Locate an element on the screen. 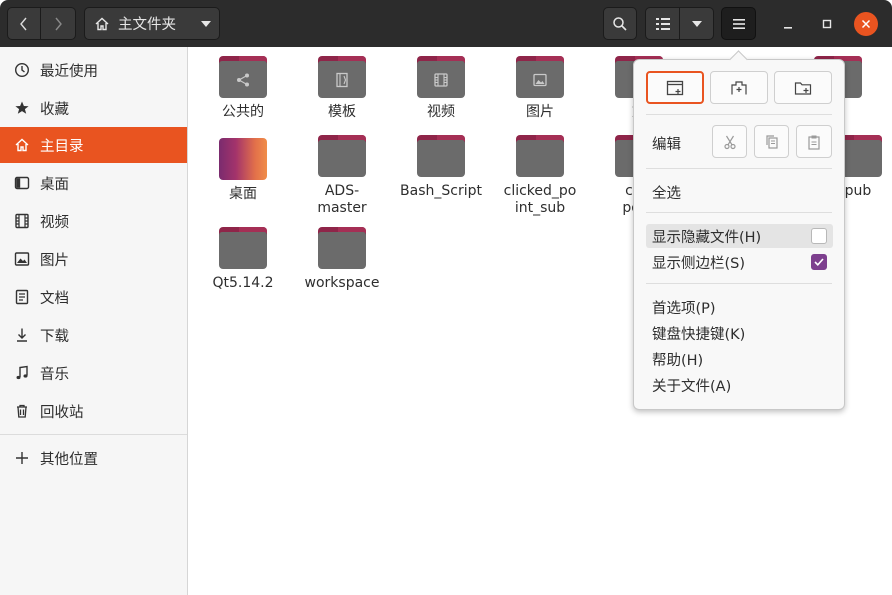  home-icon is located at coordinates (102, 23).